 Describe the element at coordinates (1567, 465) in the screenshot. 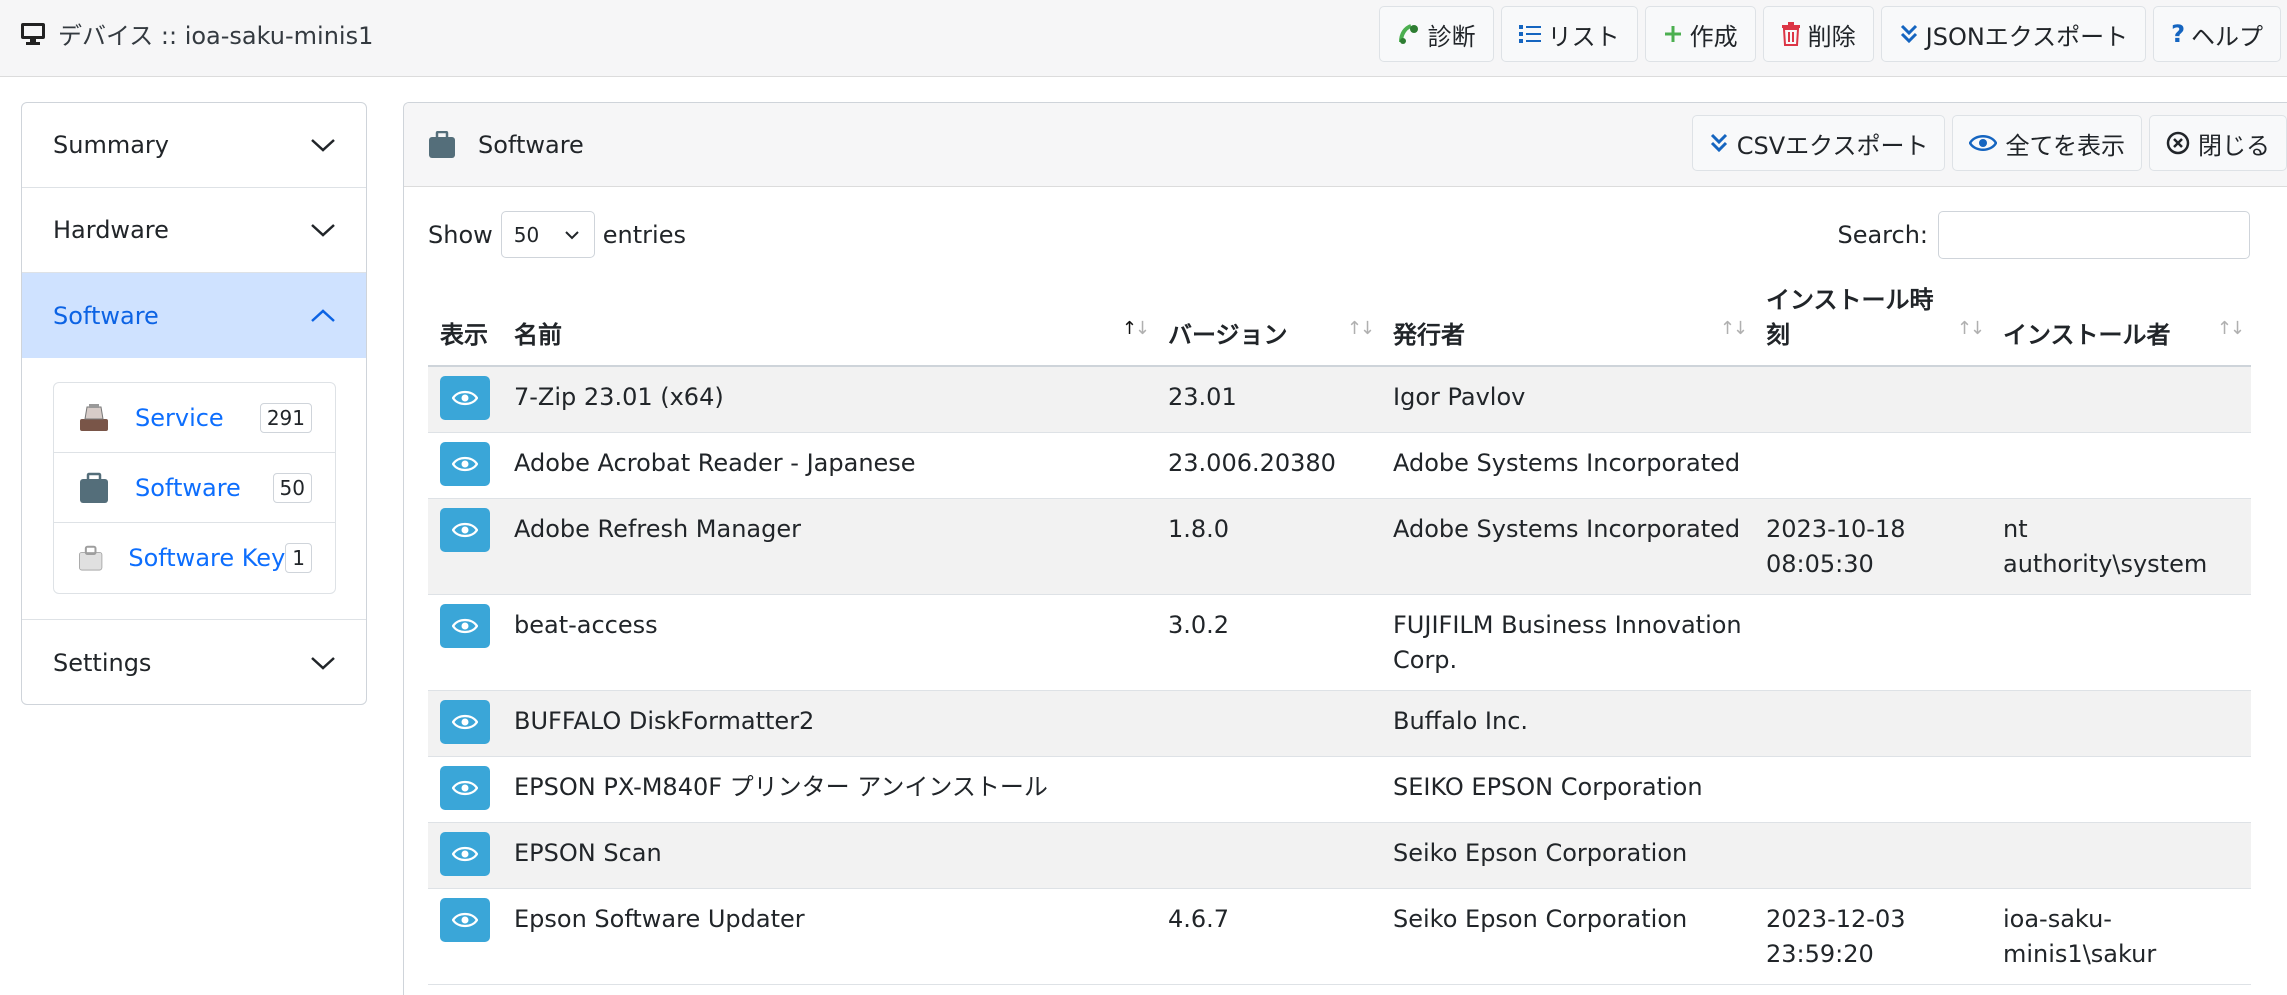

I see `cell-publisher: Adobe Systems Incorporated` at that location.